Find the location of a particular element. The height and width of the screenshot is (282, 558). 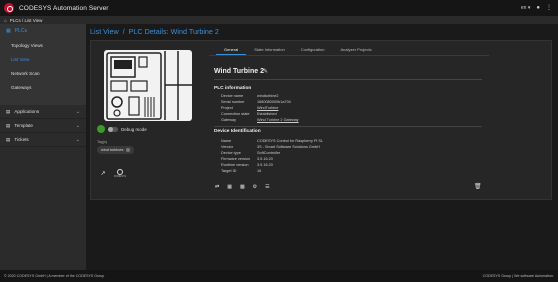

home-icon: ⌂ is located at coordinates (5, 20).